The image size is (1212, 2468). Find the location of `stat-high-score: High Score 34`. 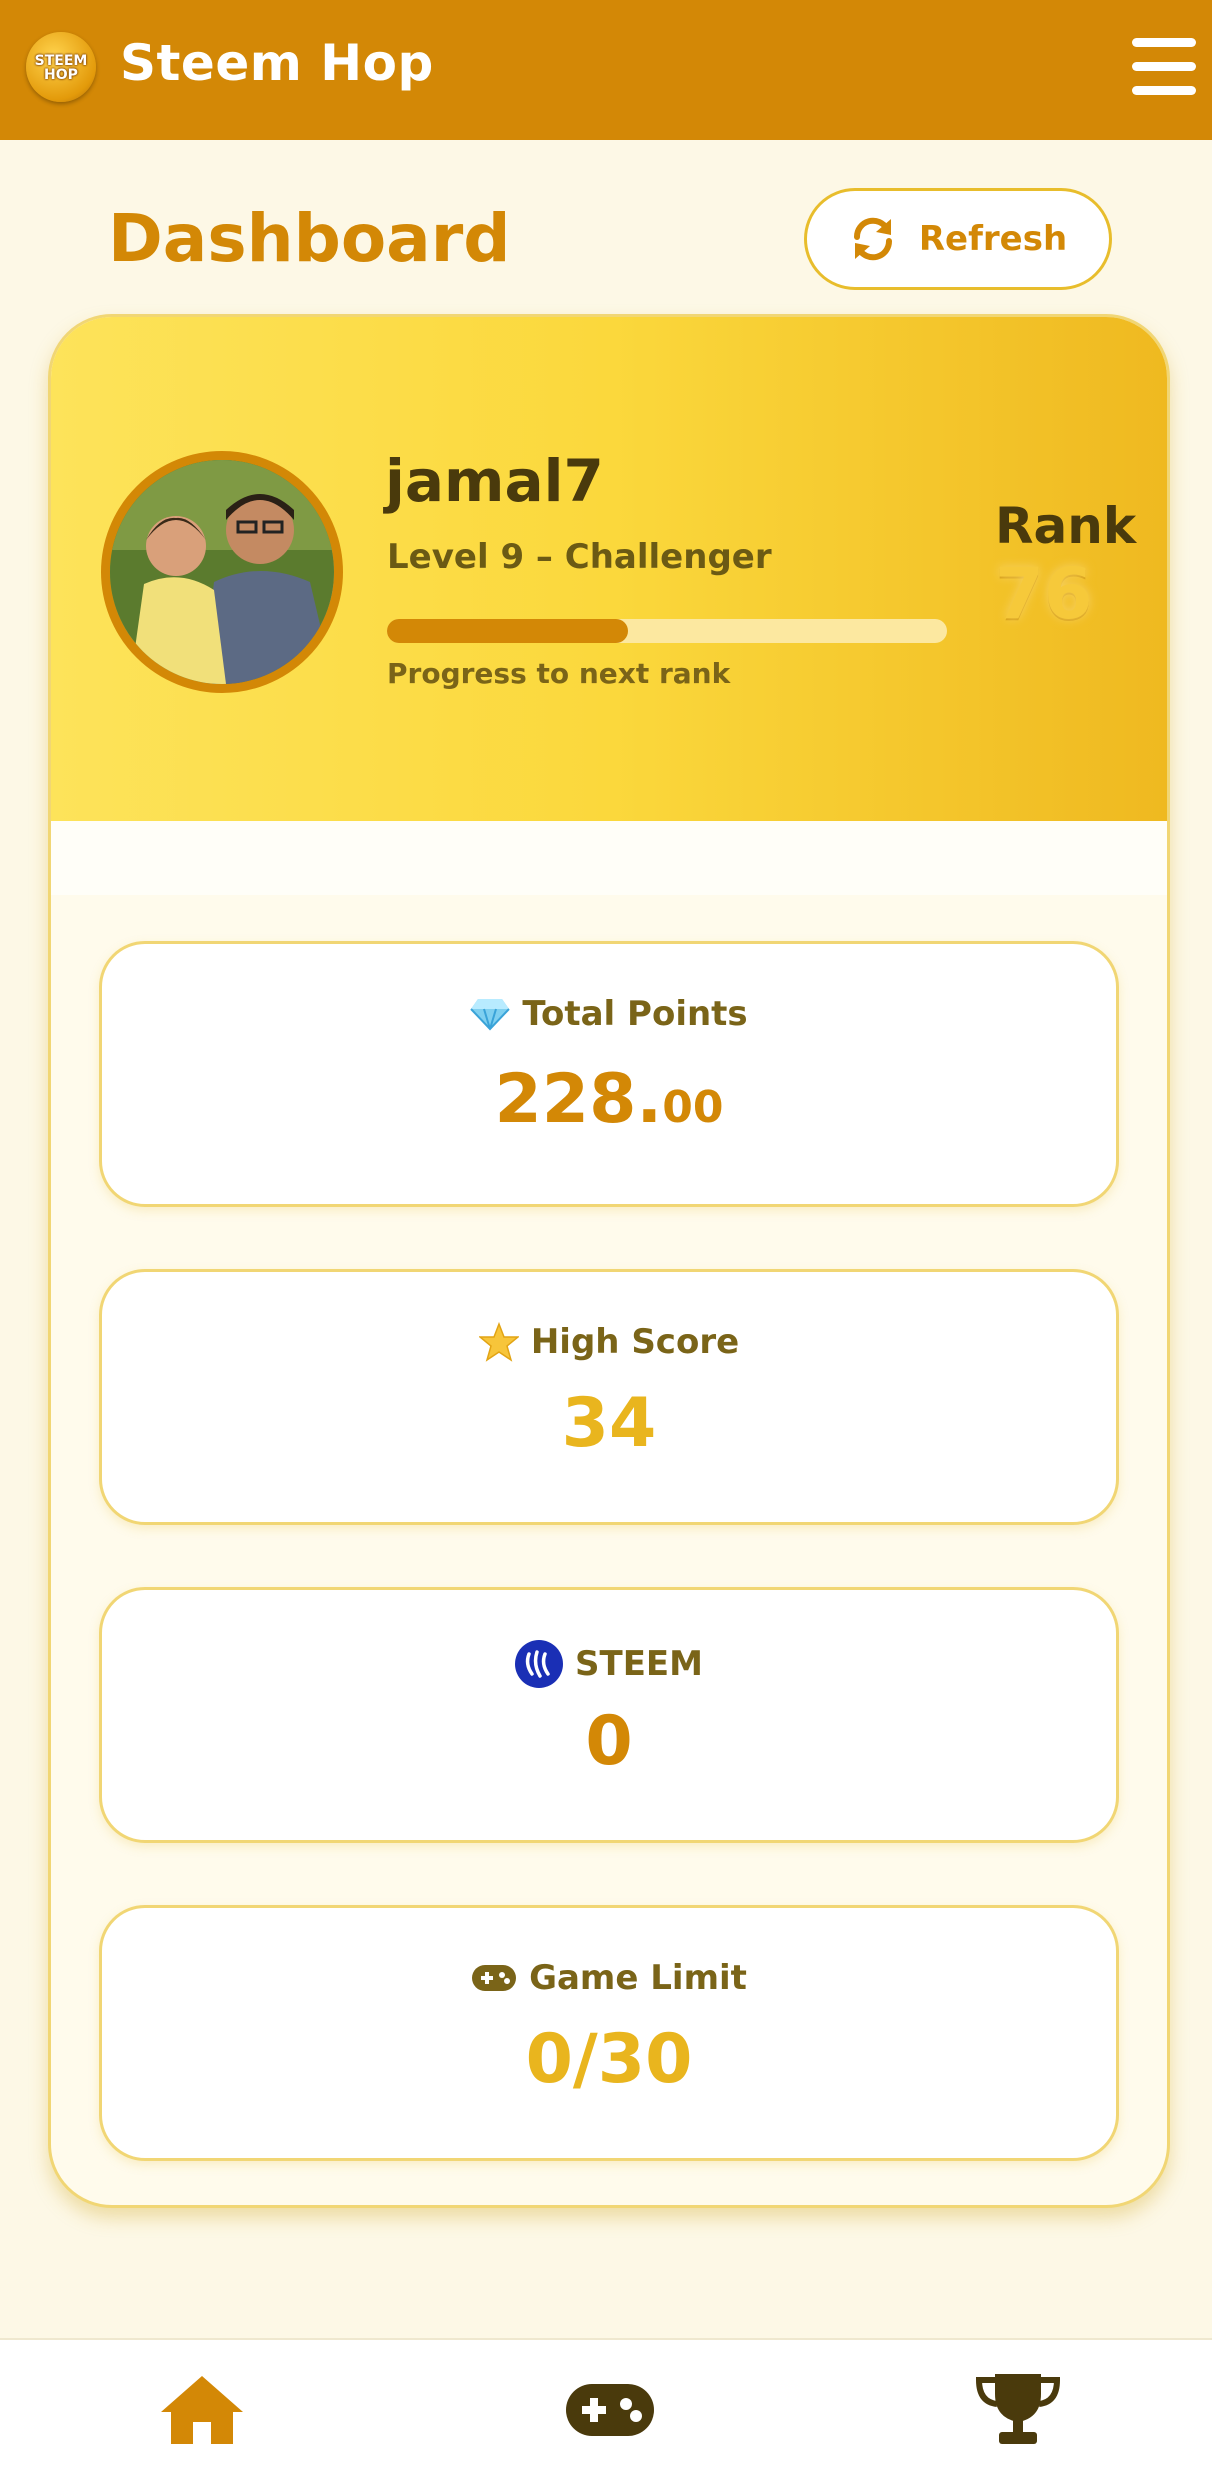

stat-high-score: High Score 34 is located at coordinates (609, 1397).